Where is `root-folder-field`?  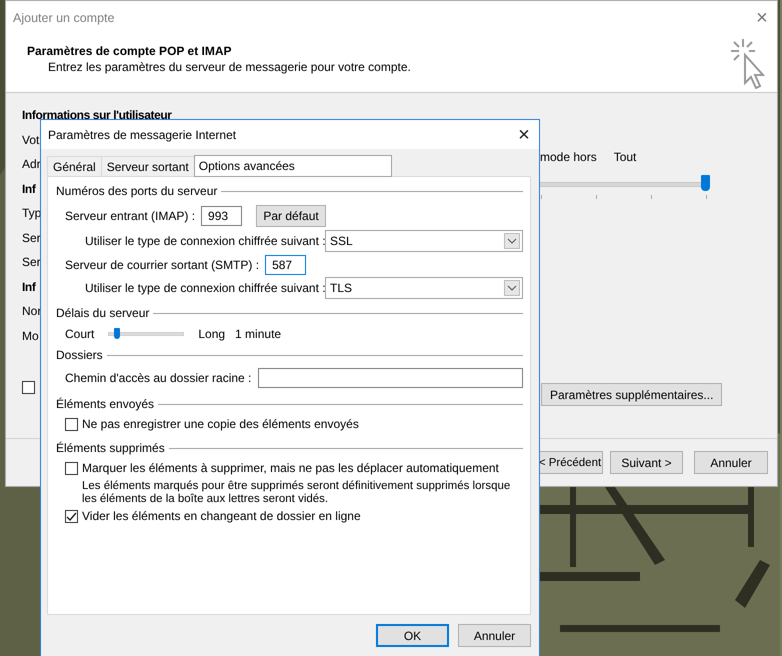 root-folder-field is located at coordinates (390, 378).